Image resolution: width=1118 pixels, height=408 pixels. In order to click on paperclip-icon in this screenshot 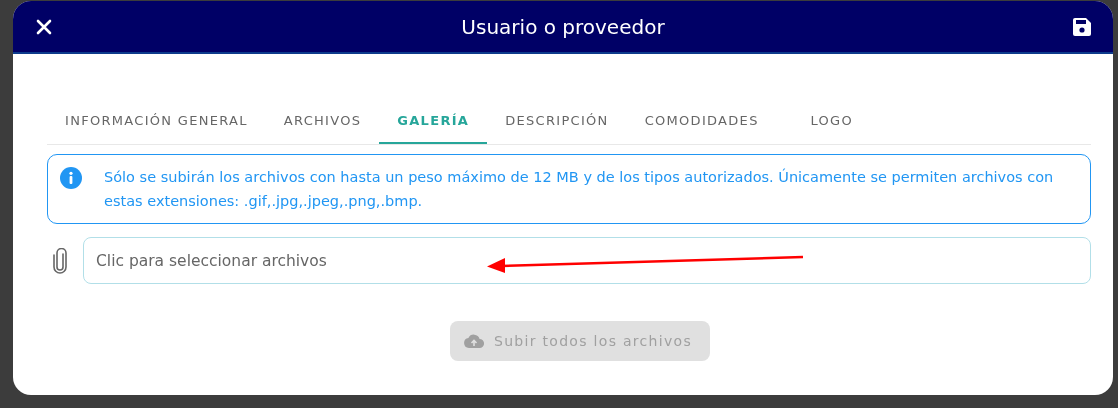, I will do `click(60, 260)`.